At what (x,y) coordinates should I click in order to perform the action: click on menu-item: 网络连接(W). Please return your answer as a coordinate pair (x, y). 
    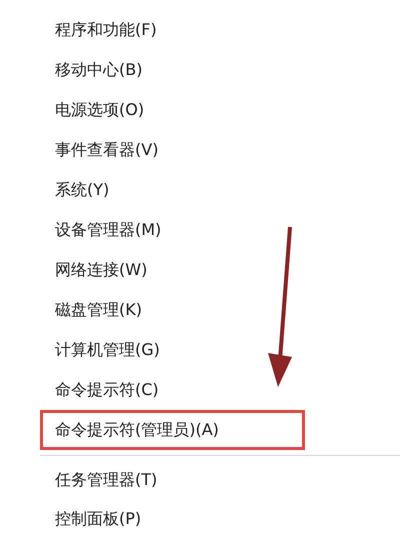
    Looking at the image, I should click on (172, 270).